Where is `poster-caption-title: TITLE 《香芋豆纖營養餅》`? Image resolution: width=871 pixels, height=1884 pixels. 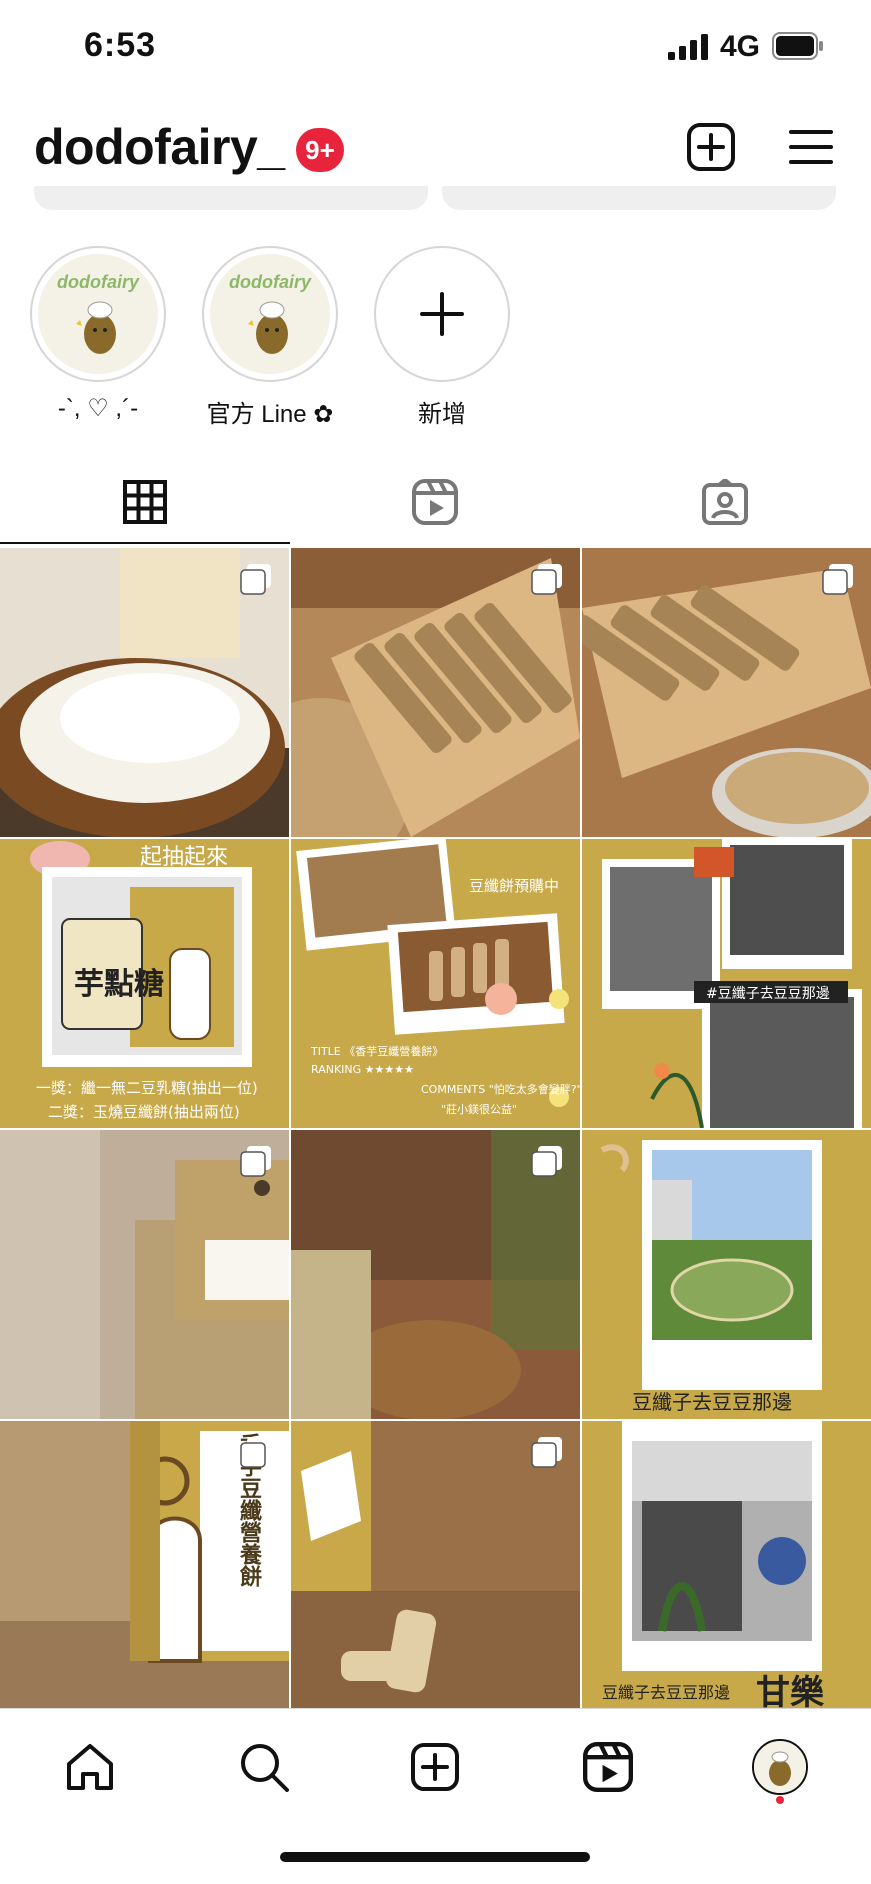
poster-caption-title: TITLE 《香芋豆纖營養餅》 is located at coordinates (377, 1051).